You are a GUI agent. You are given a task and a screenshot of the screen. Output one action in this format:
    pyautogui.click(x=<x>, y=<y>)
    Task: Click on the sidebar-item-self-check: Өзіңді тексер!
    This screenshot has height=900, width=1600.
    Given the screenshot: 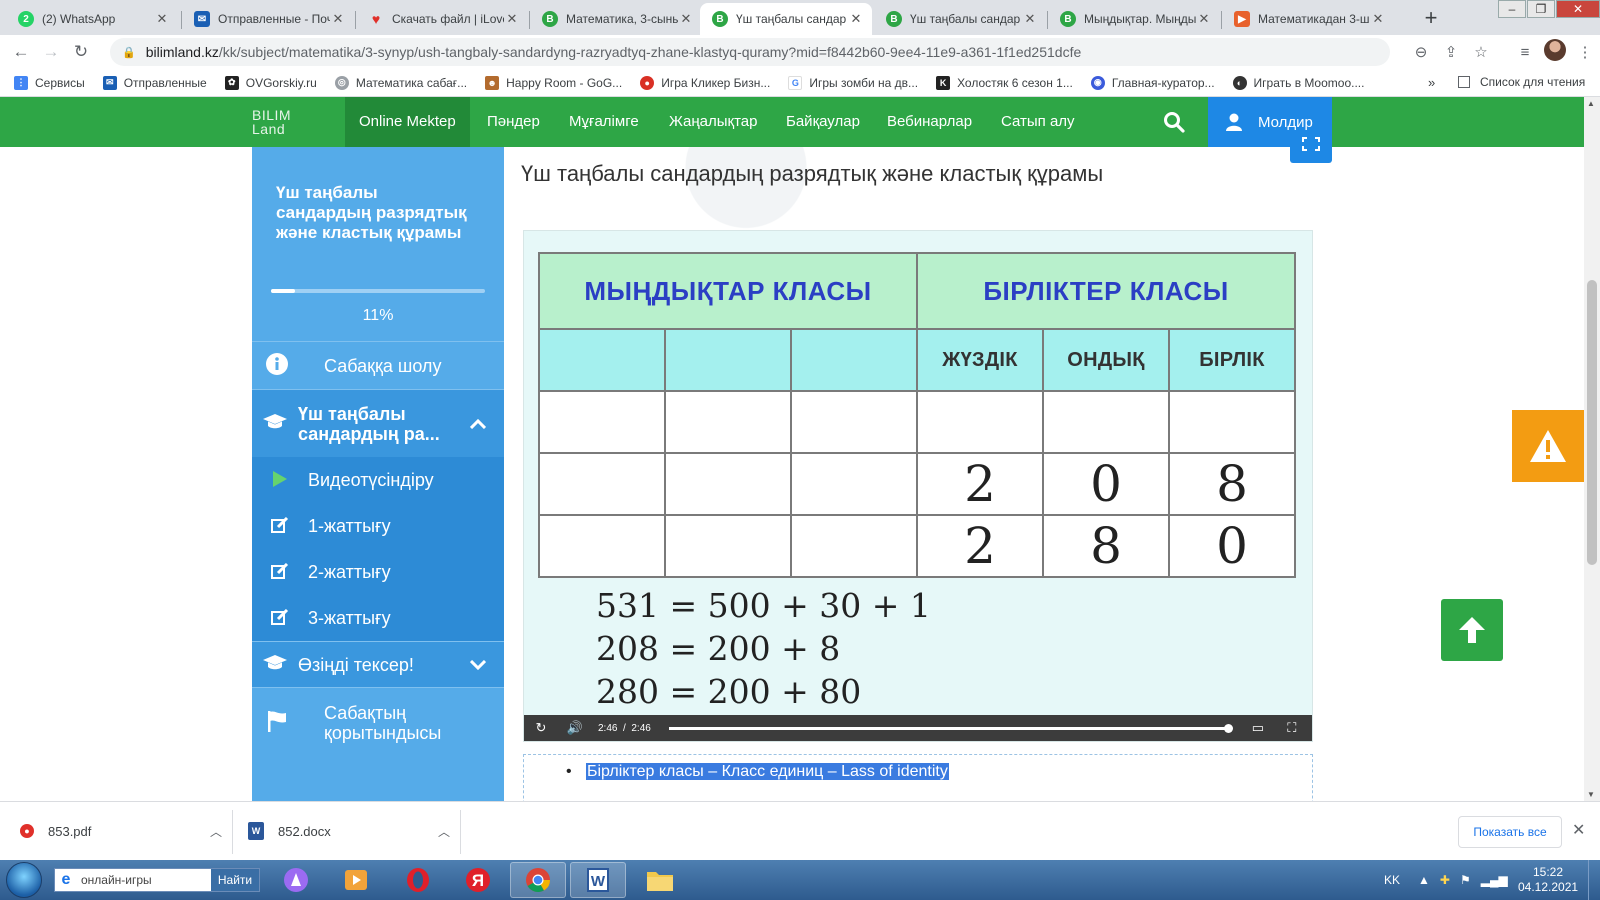 What is the action you would take?
    pyautogui.click(x=378, y=664)
    